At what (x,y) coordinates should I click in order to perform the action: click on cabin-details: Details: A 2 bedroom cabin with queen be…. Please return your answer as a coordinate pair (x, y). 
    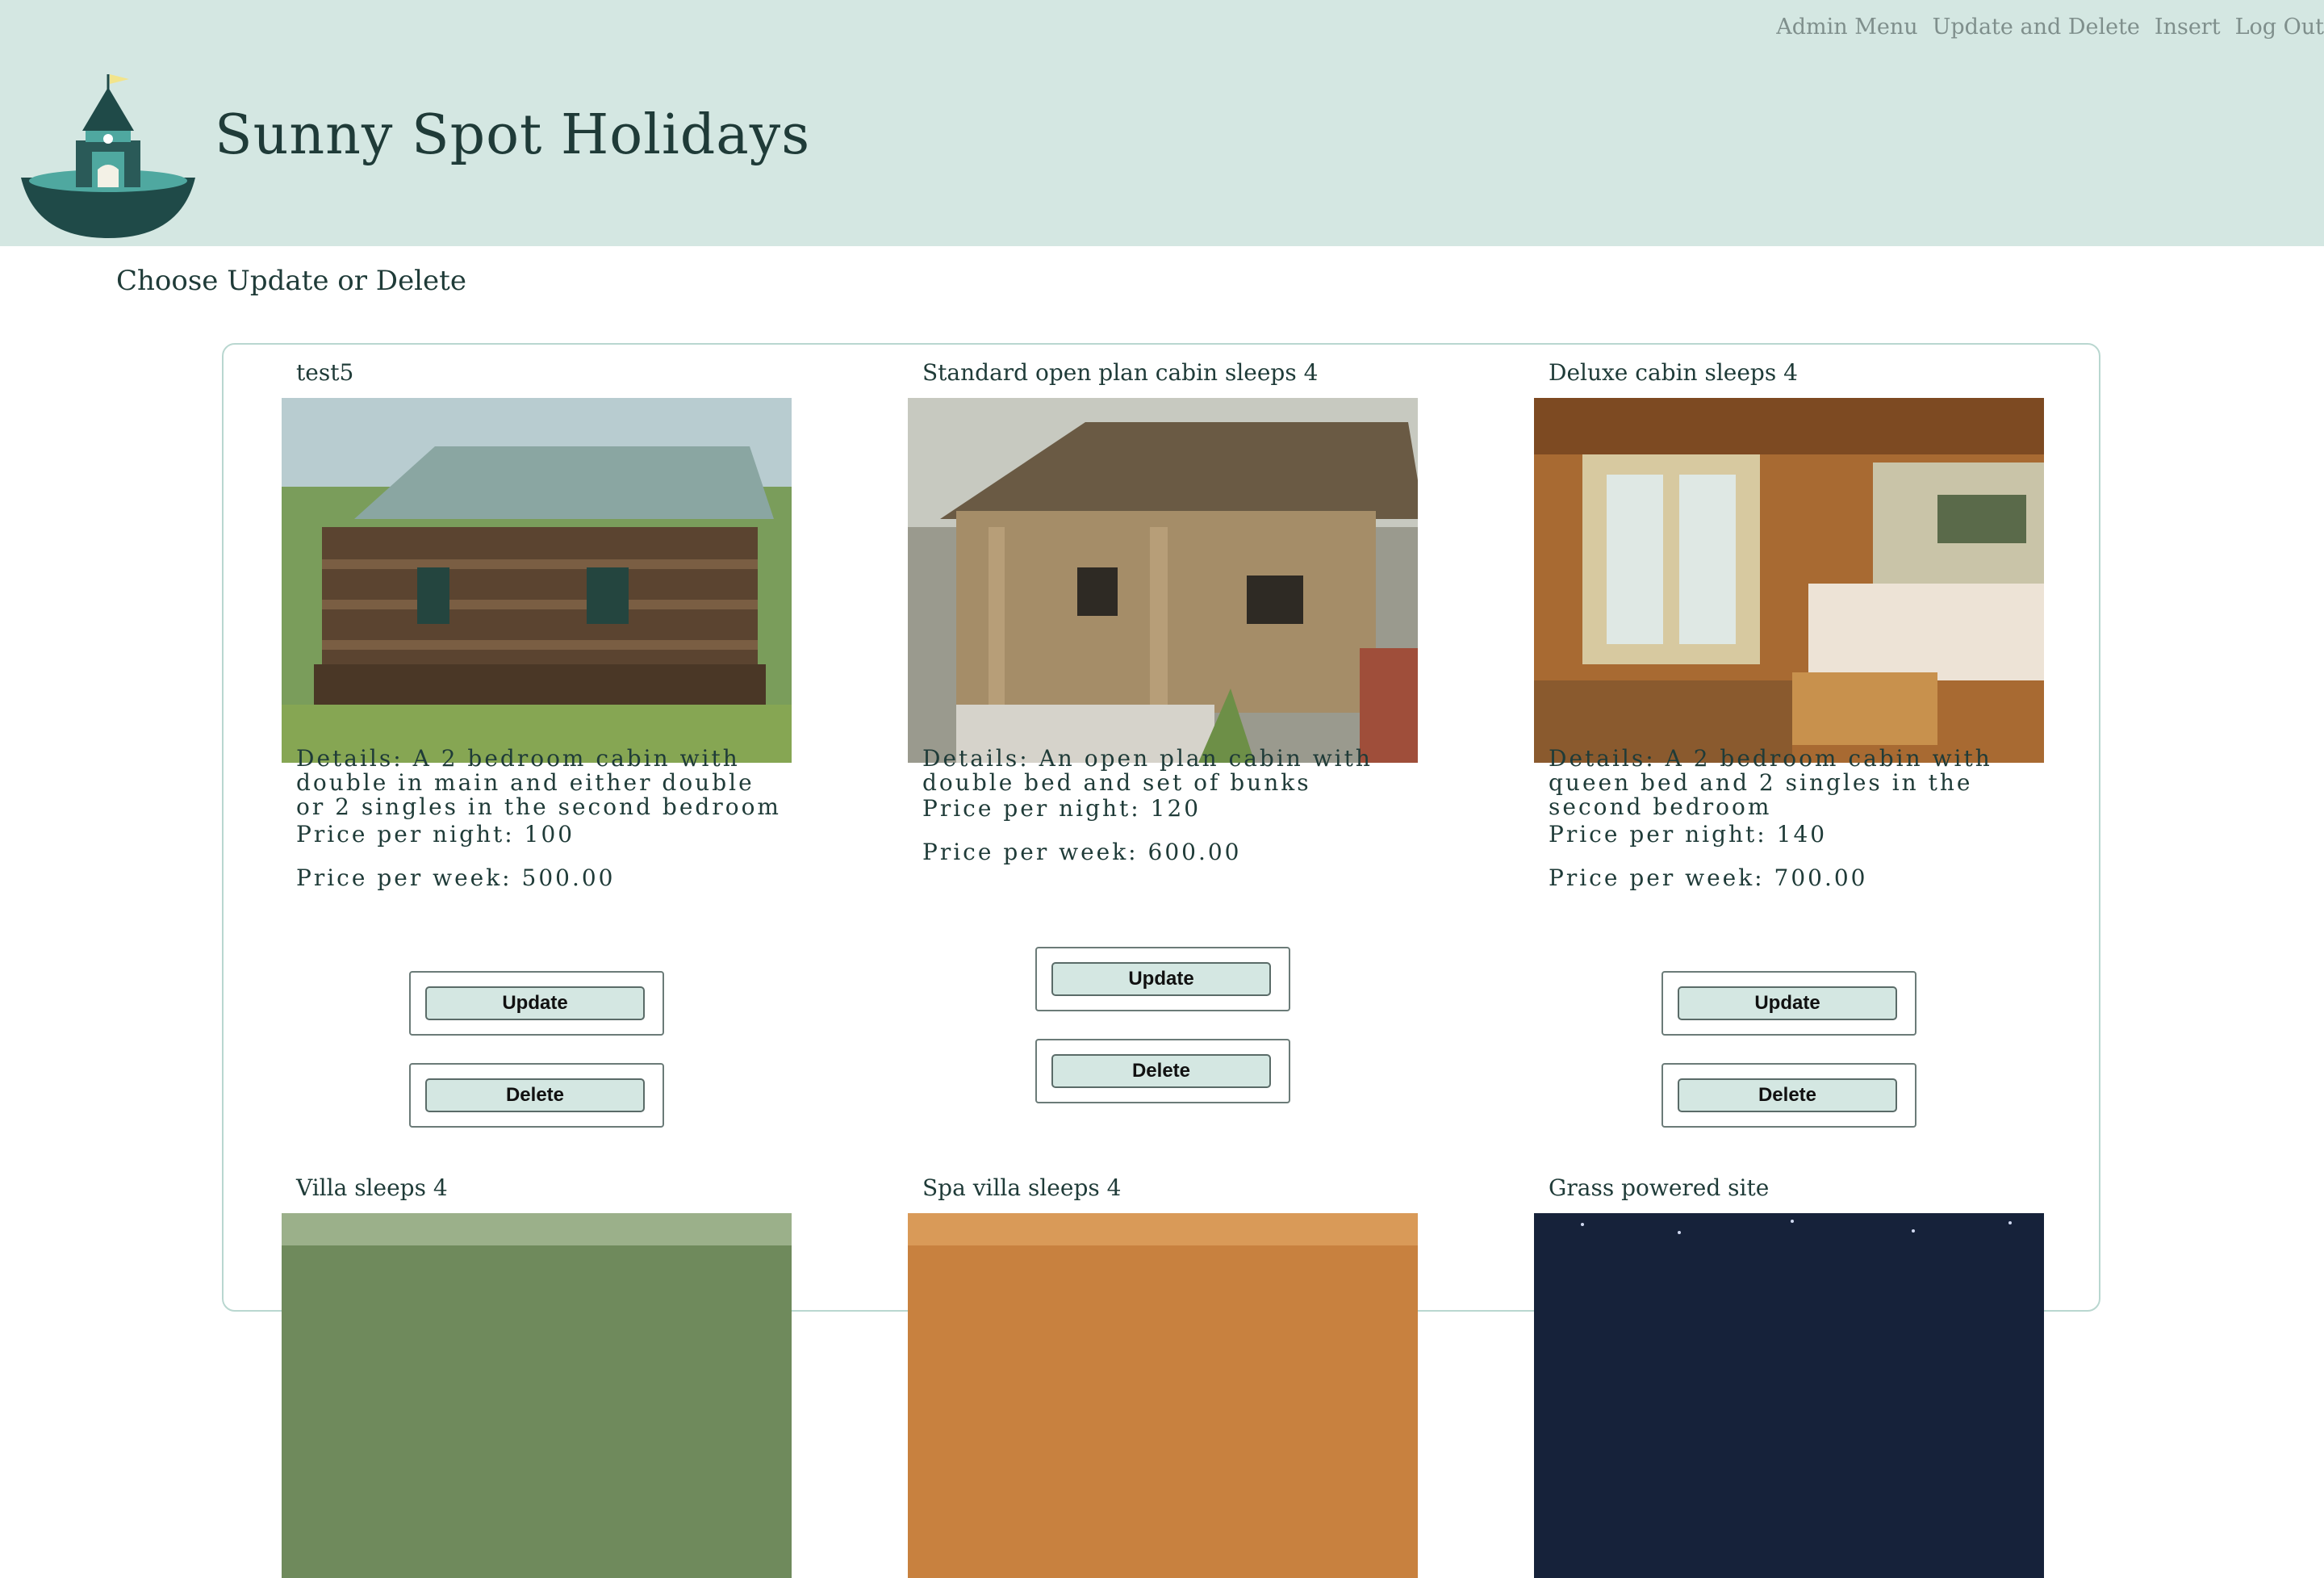
    Looking at the image, I should click on (1770, 782).